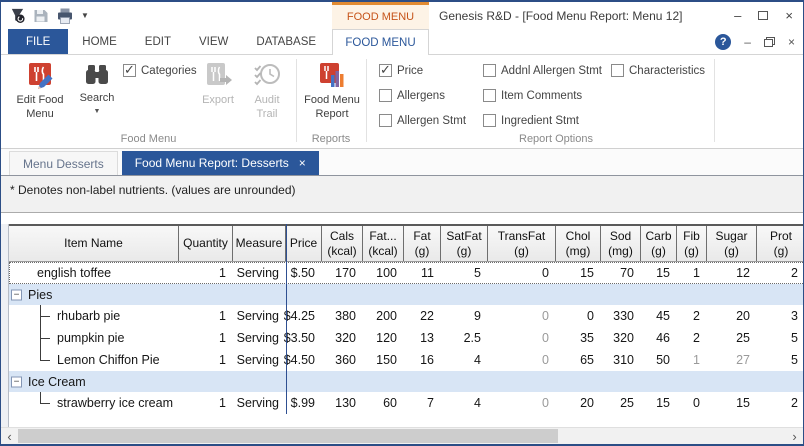 The image size is (804, 446). I want to click on column-header-carb: Carb (g), so click(659, 243).